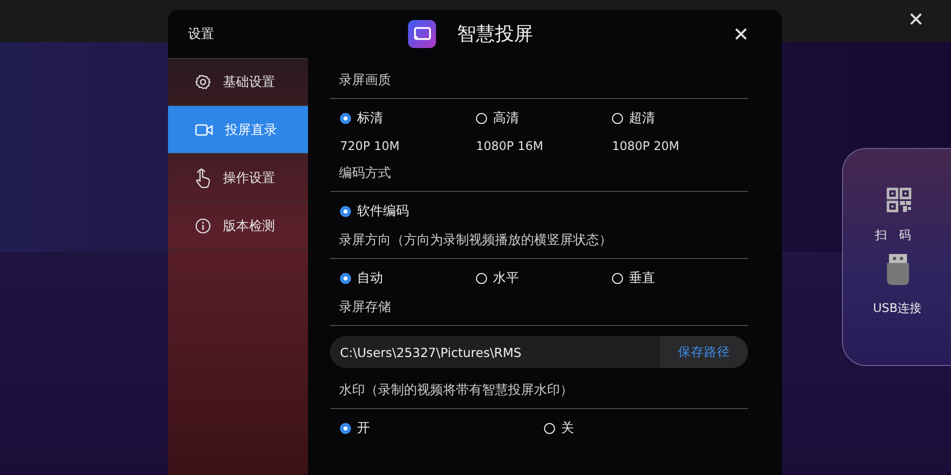 The image size is (951, 475). I want to click on quality-detail: 1080P 16M, so click(510, 146).